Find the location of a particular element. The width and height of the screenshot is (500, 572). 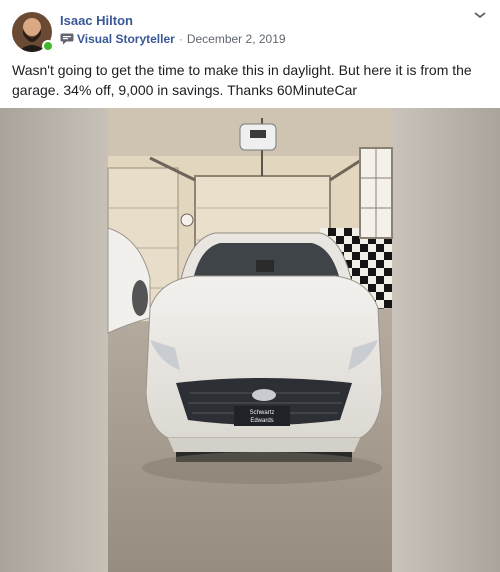

badge-label: Visual Storyteller is located at coordinates (126, 39).